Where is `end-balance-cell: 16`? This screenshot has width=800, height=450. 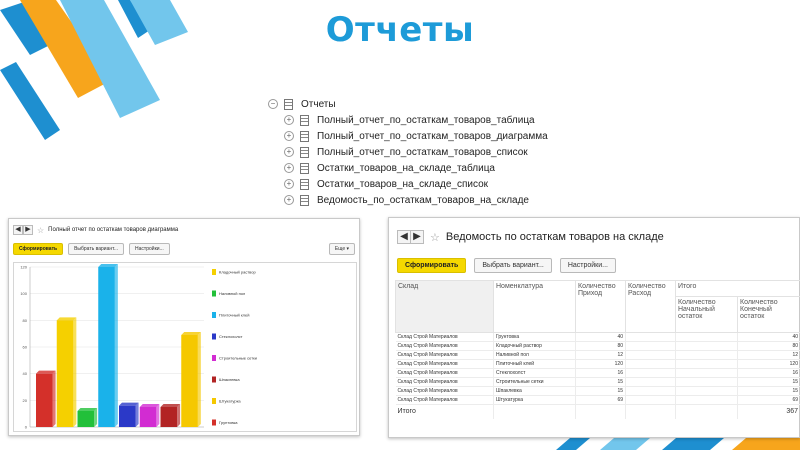
end-balance-cell: 16 is located at coordinates (768, 373).